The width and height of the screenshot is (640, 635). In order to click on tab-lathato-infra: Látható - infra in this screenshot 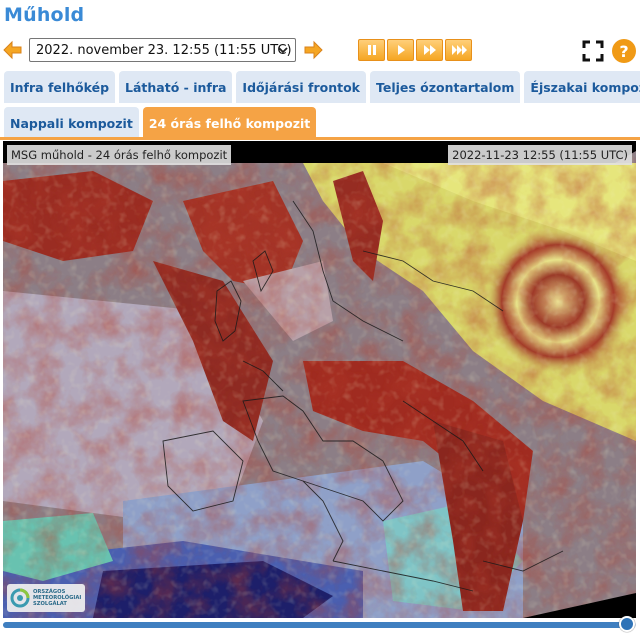, I will do `click(176, 87)`.